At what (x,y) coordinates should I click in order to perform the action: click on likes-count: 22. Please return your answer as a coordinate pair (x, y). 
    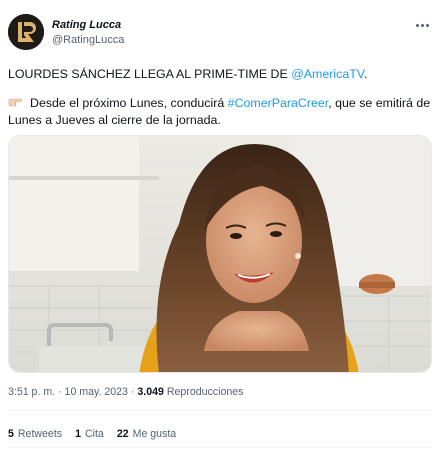
    Looking at the image, I should click on (122, 434).